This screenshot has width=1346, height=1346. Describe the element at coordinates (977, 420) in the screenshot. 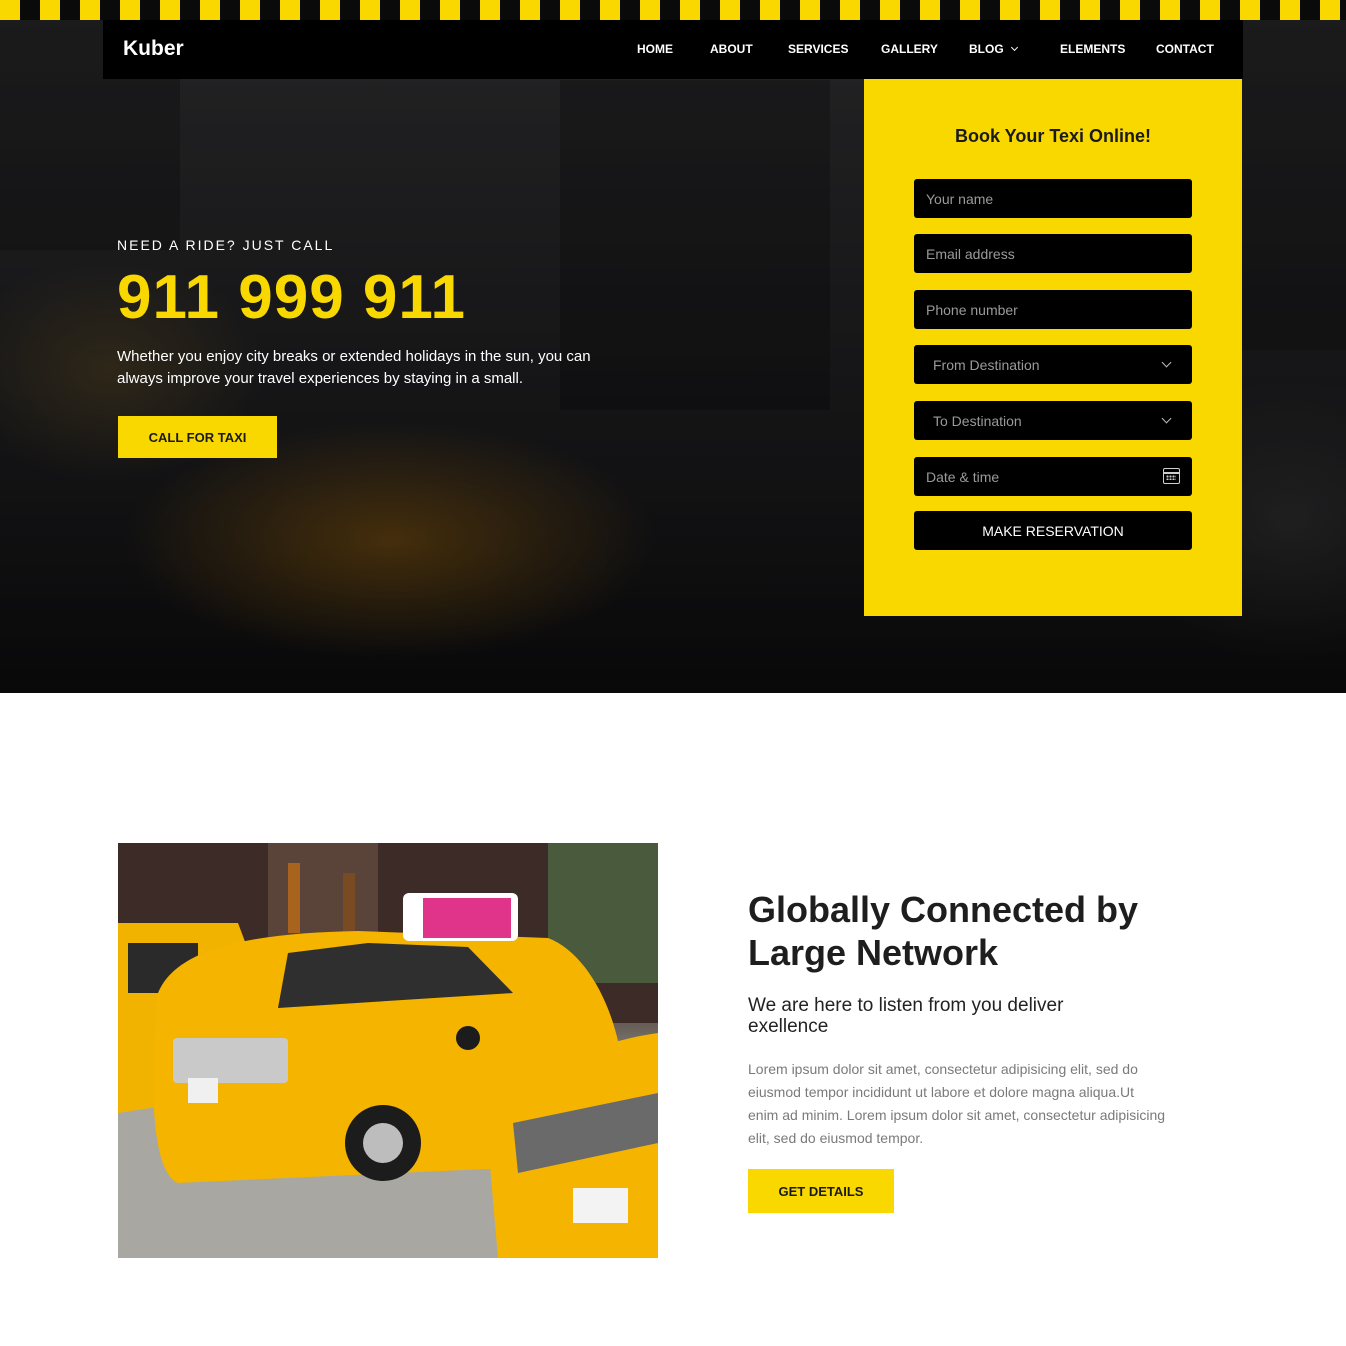

I see `to-destination-value: To Destination` at that location.